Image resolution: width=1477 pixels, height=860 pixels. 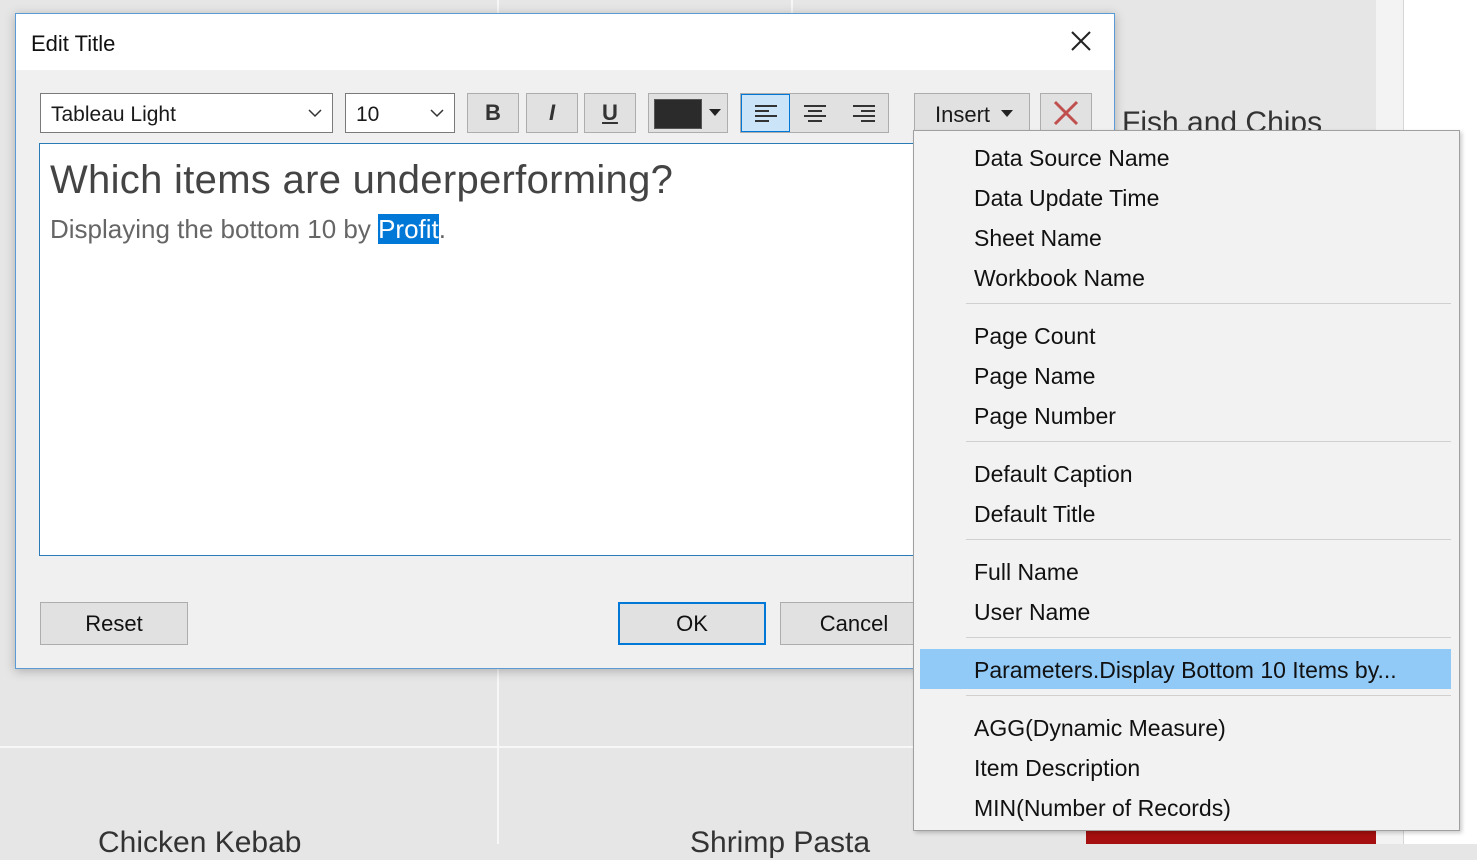 I want to click on menu-item-page-number: Page Number, so click(x=1045, y=416).